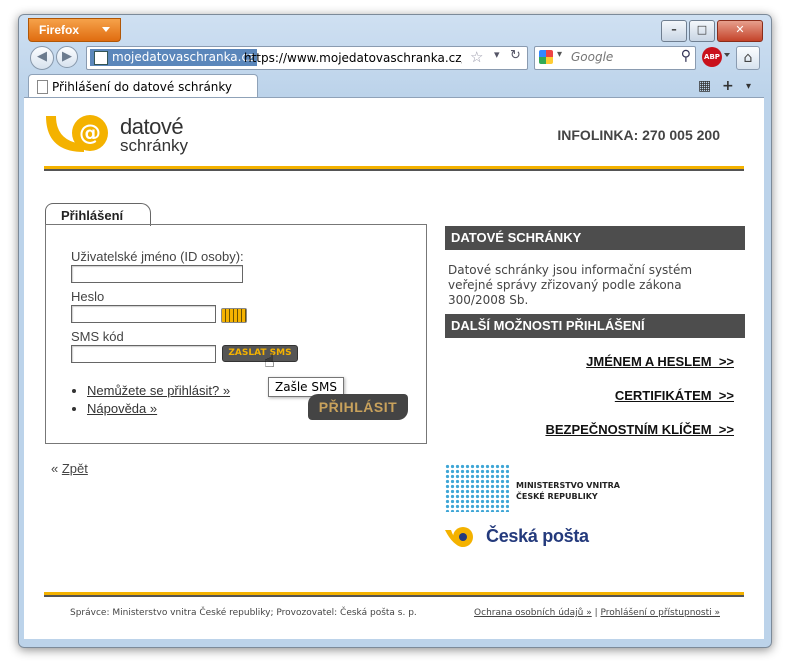 The width and height of the screenshot is (790, 672). Describe the element at coordinates (533, 613) in the screenshot. I see `privacy-link: Ochrana osobních údajů »` at that location.